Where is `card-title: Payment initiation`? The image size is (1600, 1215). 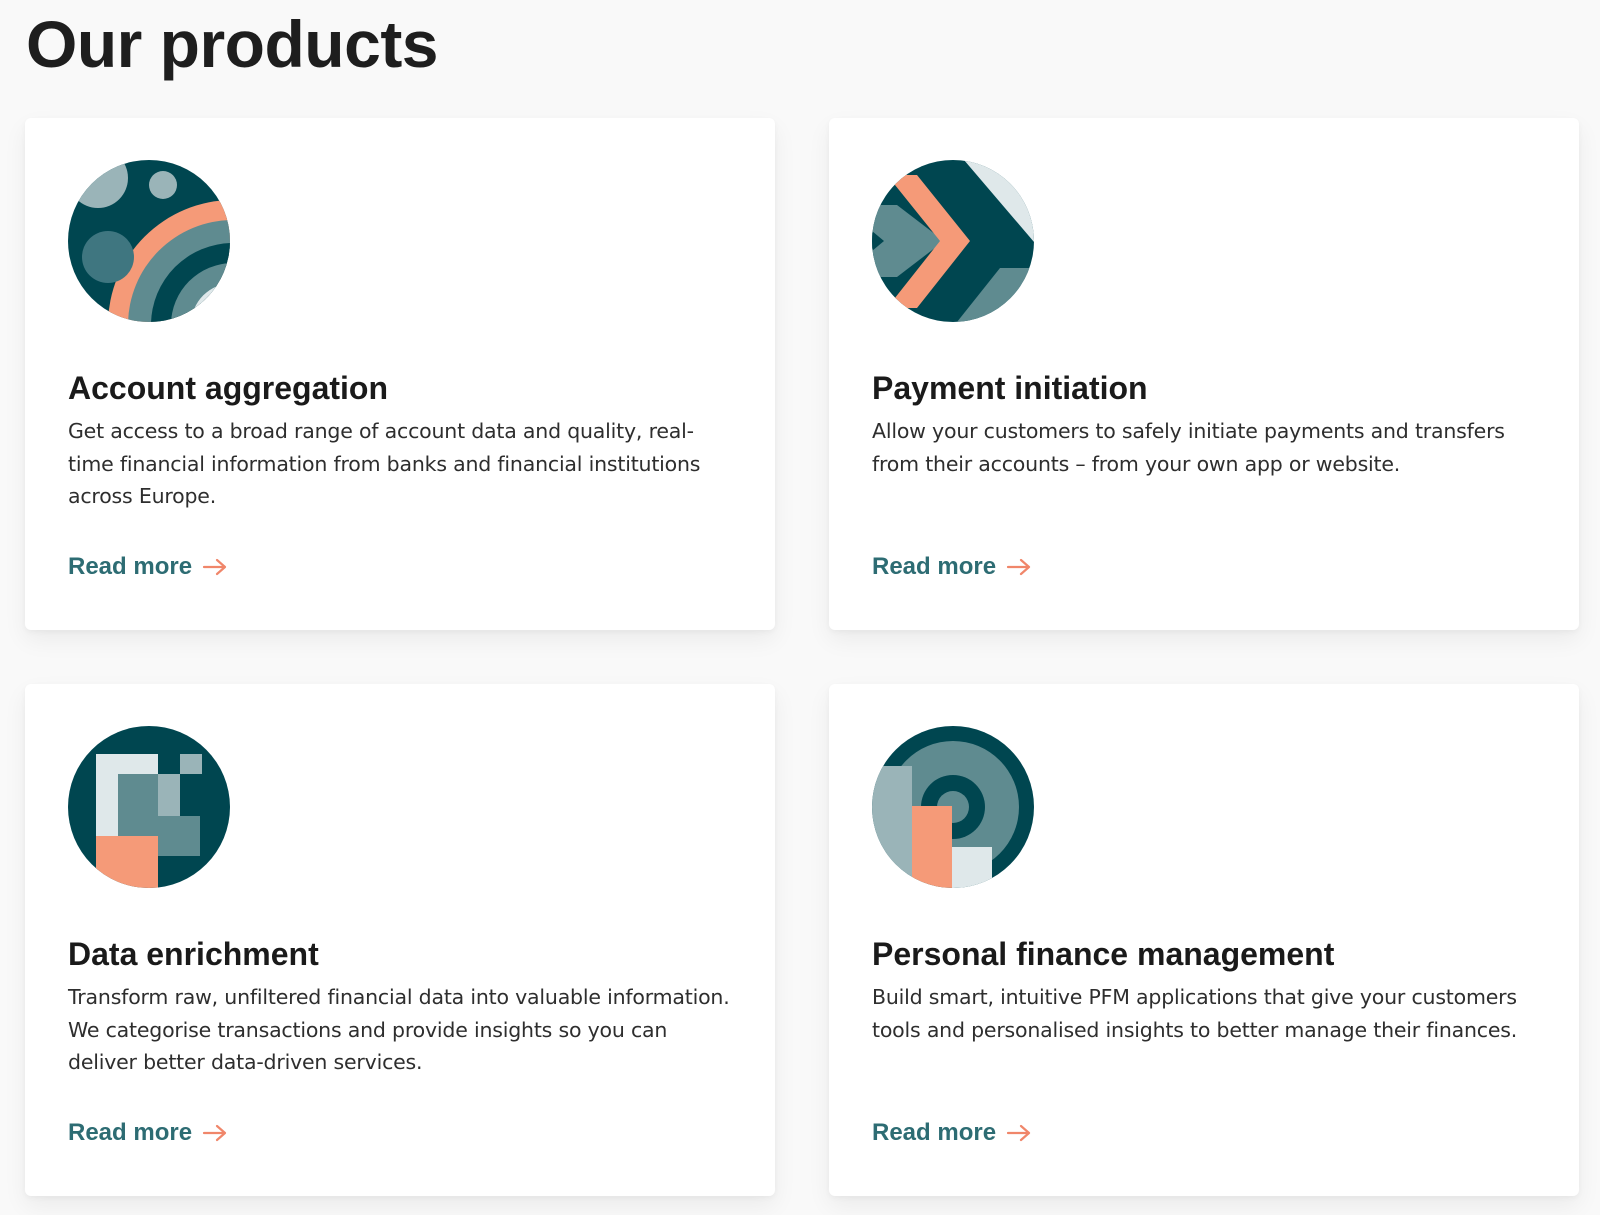 card-title: Payment initiation is located at coordinates (1010, 388).